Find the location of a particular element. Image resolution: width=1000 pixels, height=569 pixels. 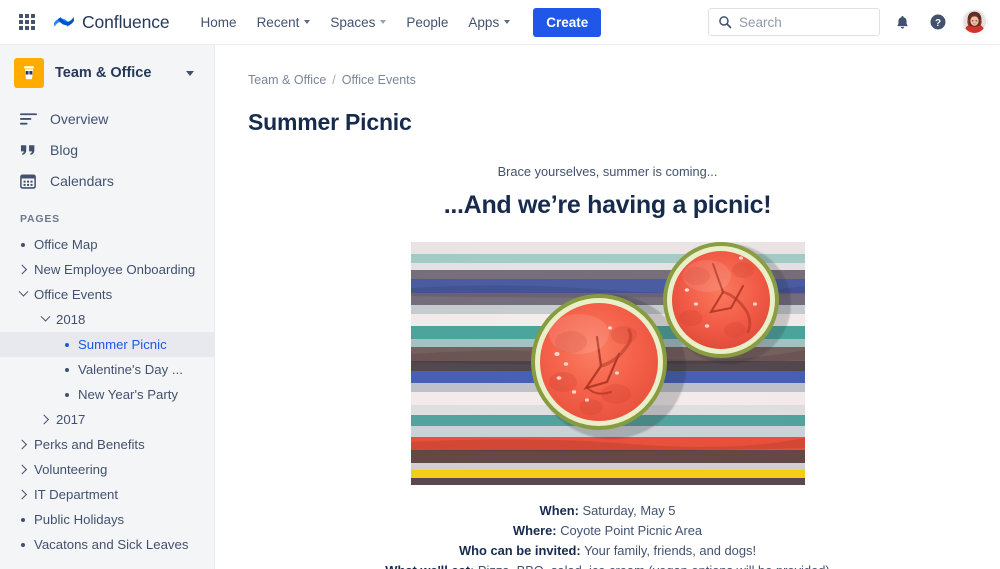

event-detail-line: When: Saturday, May 5 is located at coordinates (607, 511).